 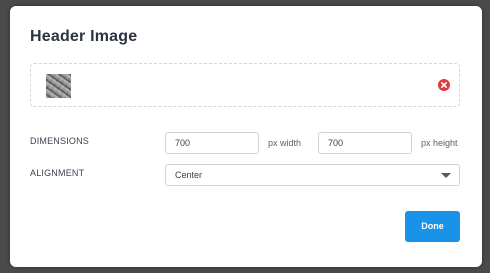 What do you see at coordinates (58, 86) in the screenshot?
I see `image-thumbnail` at bounding box center [58, 86].